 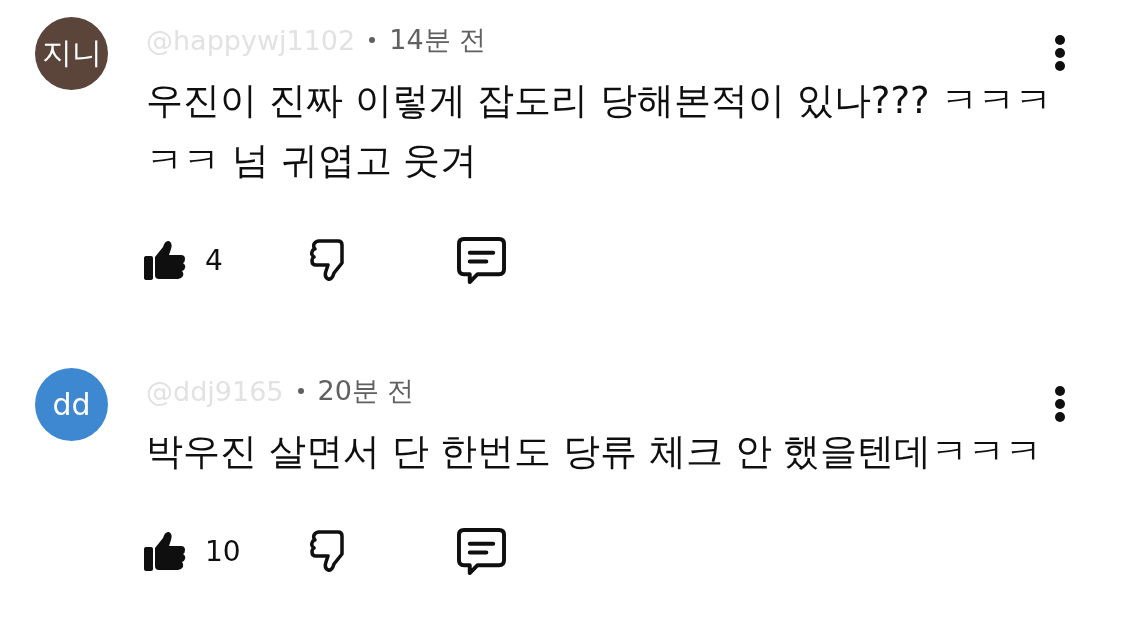 I want to click on avatar: dd, so click(x=71, y=404).